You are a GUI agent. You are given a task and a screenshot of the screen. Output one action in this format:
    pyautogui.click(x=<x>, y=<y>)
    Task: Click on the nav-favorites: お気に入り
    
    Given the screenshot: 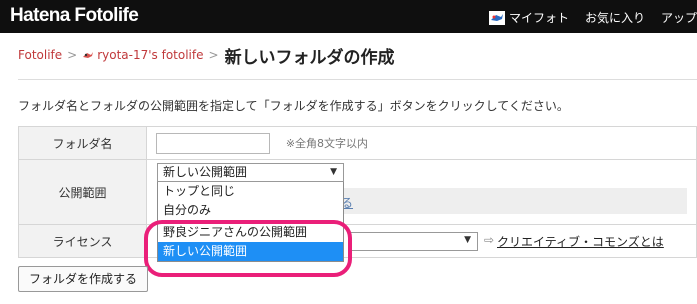 What is the action you would take?
    pyautogui.click(x=615, y=17)
    